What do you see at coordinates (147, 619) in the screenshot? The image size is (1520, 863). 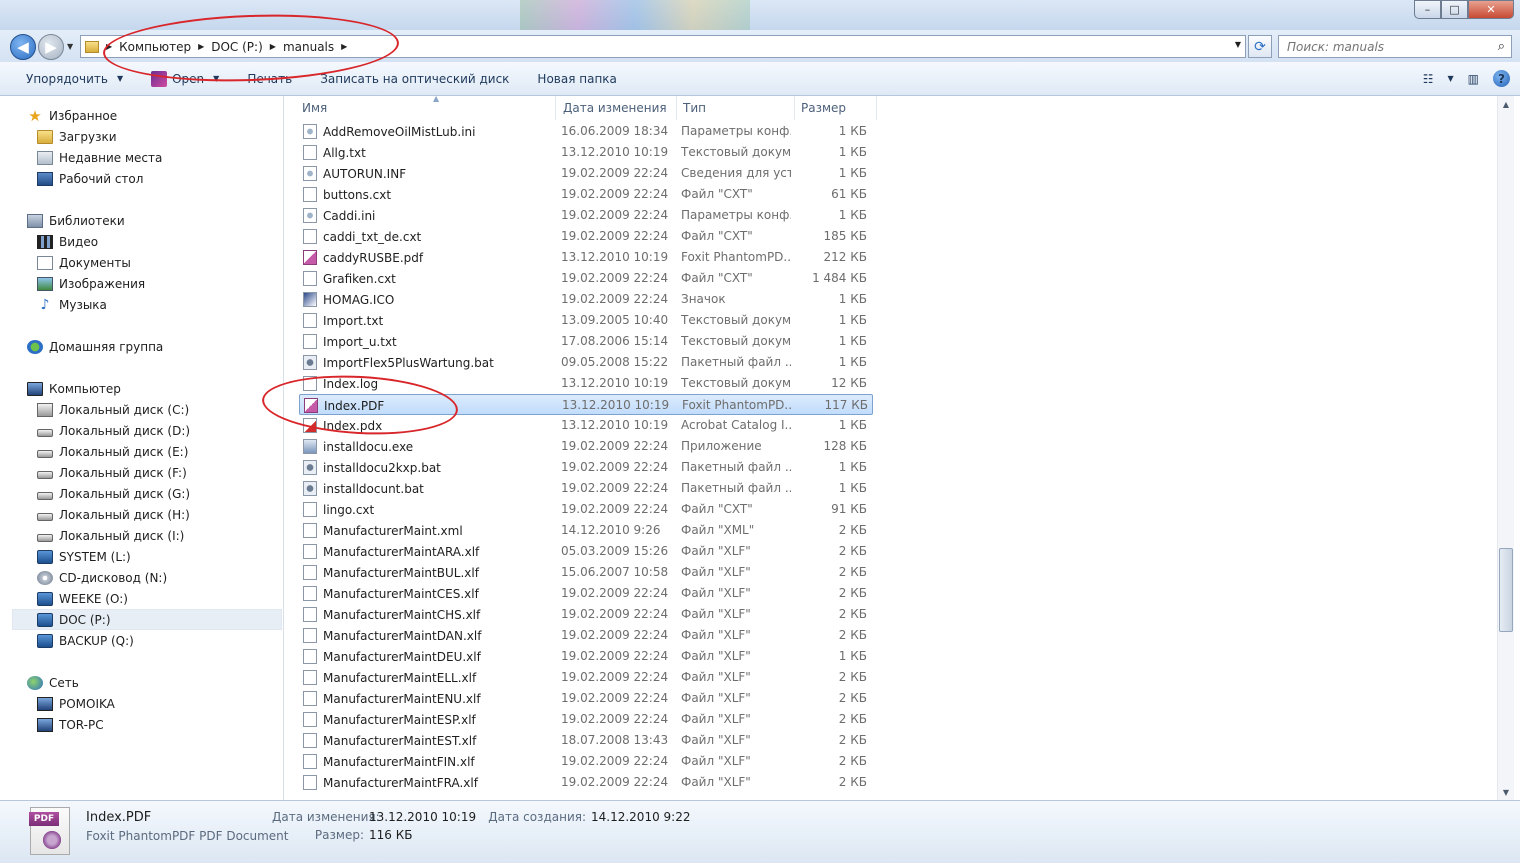 I see `sidebar-item-drive-p: DOC (P:)` at bounding box center [147, 619].